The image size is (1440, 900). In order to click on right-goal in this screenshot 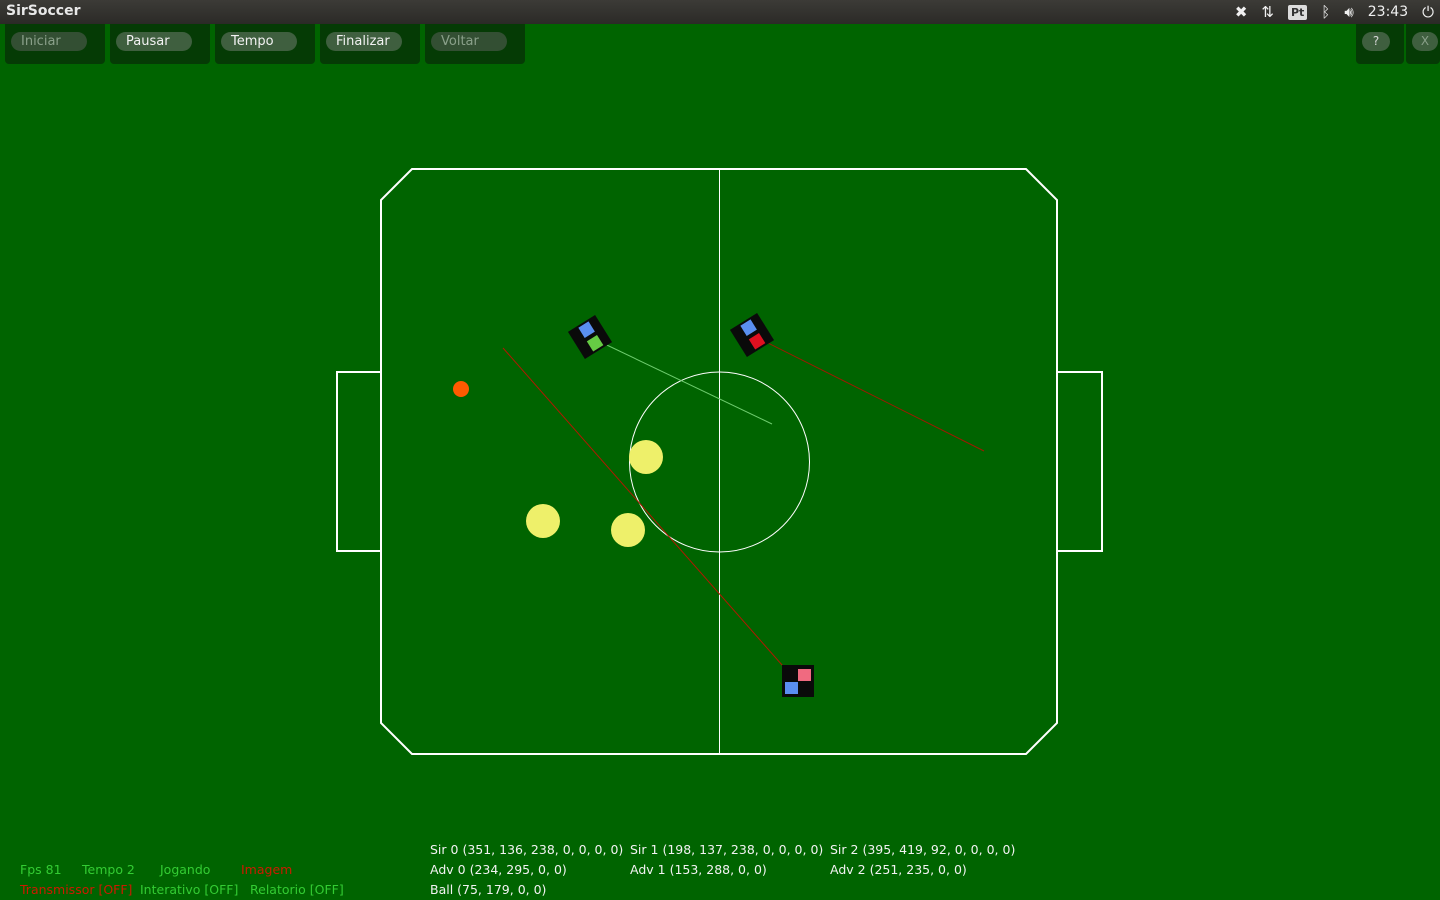, I will do `click(1079, 461)`.